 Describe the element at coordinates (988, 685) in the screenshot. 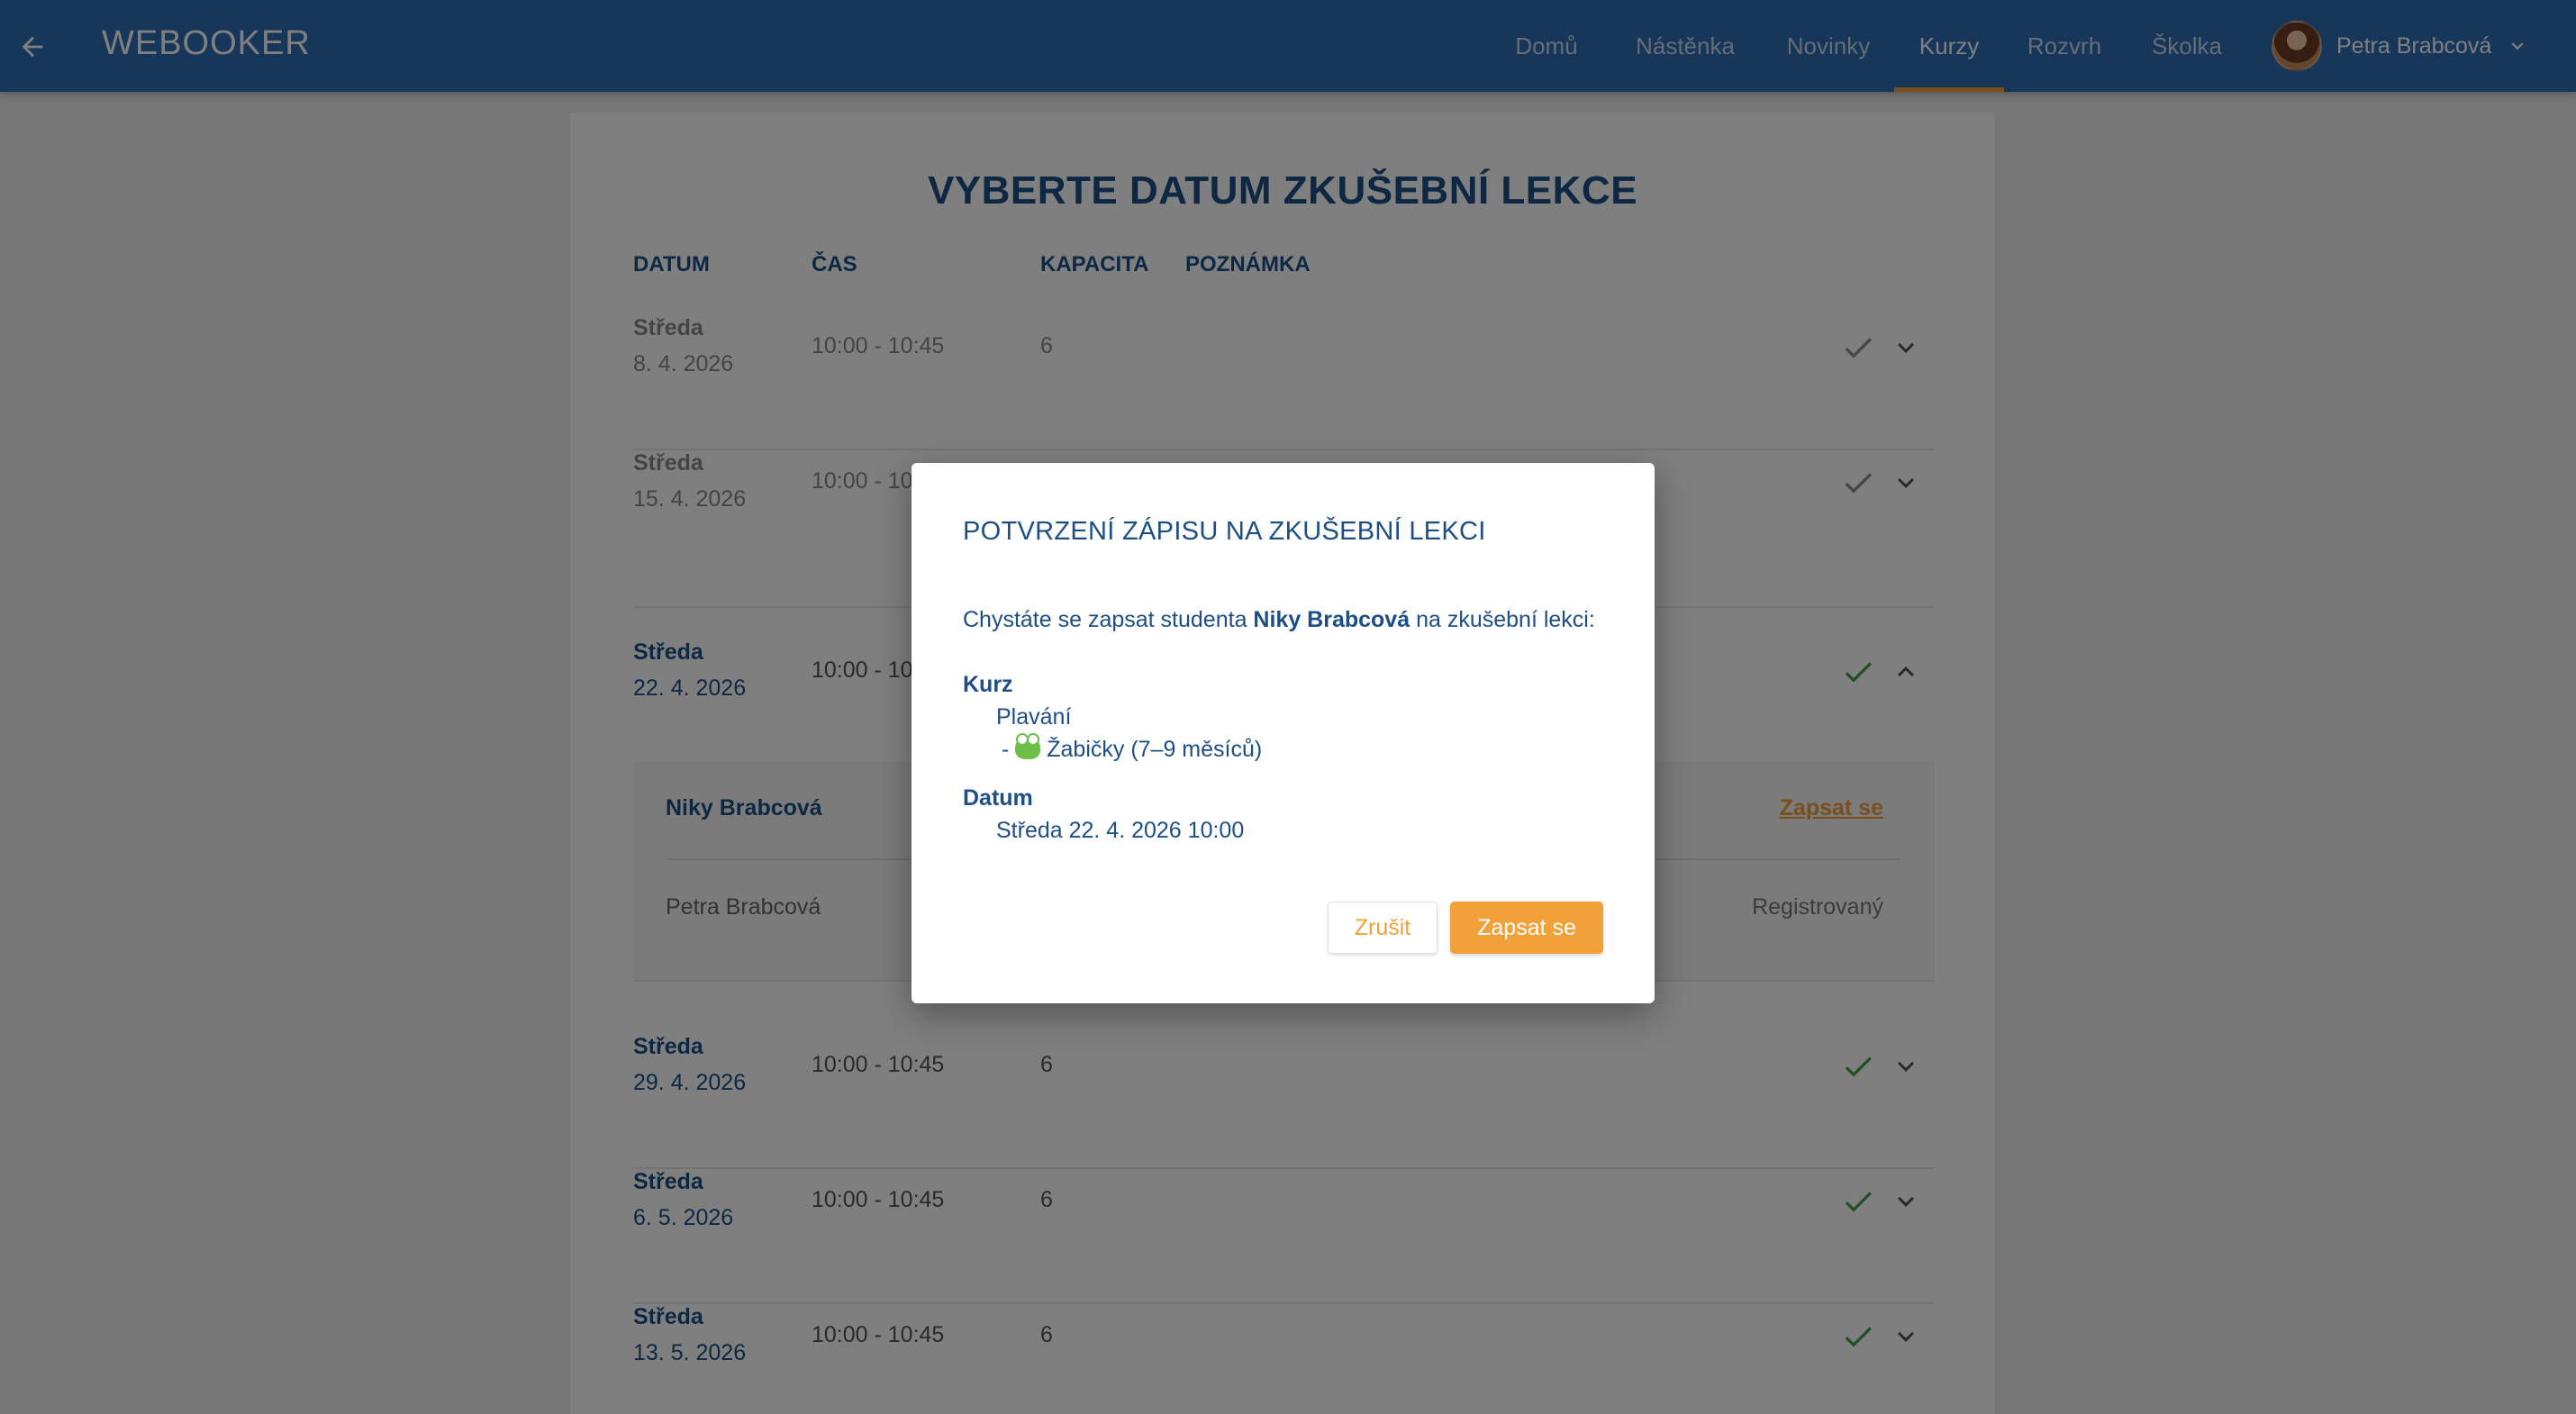

I see `course-label: Kurz` at that location.